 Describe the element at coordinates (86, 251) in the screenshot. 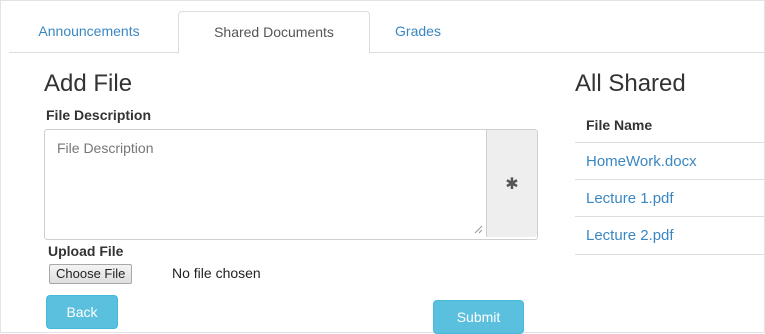

I see `upload-file-label: Upload File` at that location.